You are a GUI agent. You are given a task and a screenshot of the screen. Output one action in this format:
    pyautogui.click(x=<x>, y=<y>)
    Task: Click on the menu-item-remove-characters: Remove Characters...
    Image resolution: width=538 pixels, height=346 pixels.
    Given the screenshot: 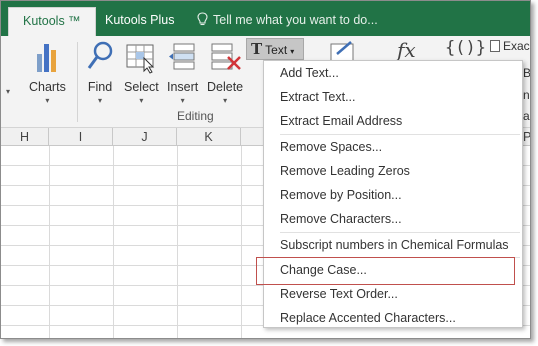 What is the action you would take?
    pyautogui.click(x=341, y=219)
    